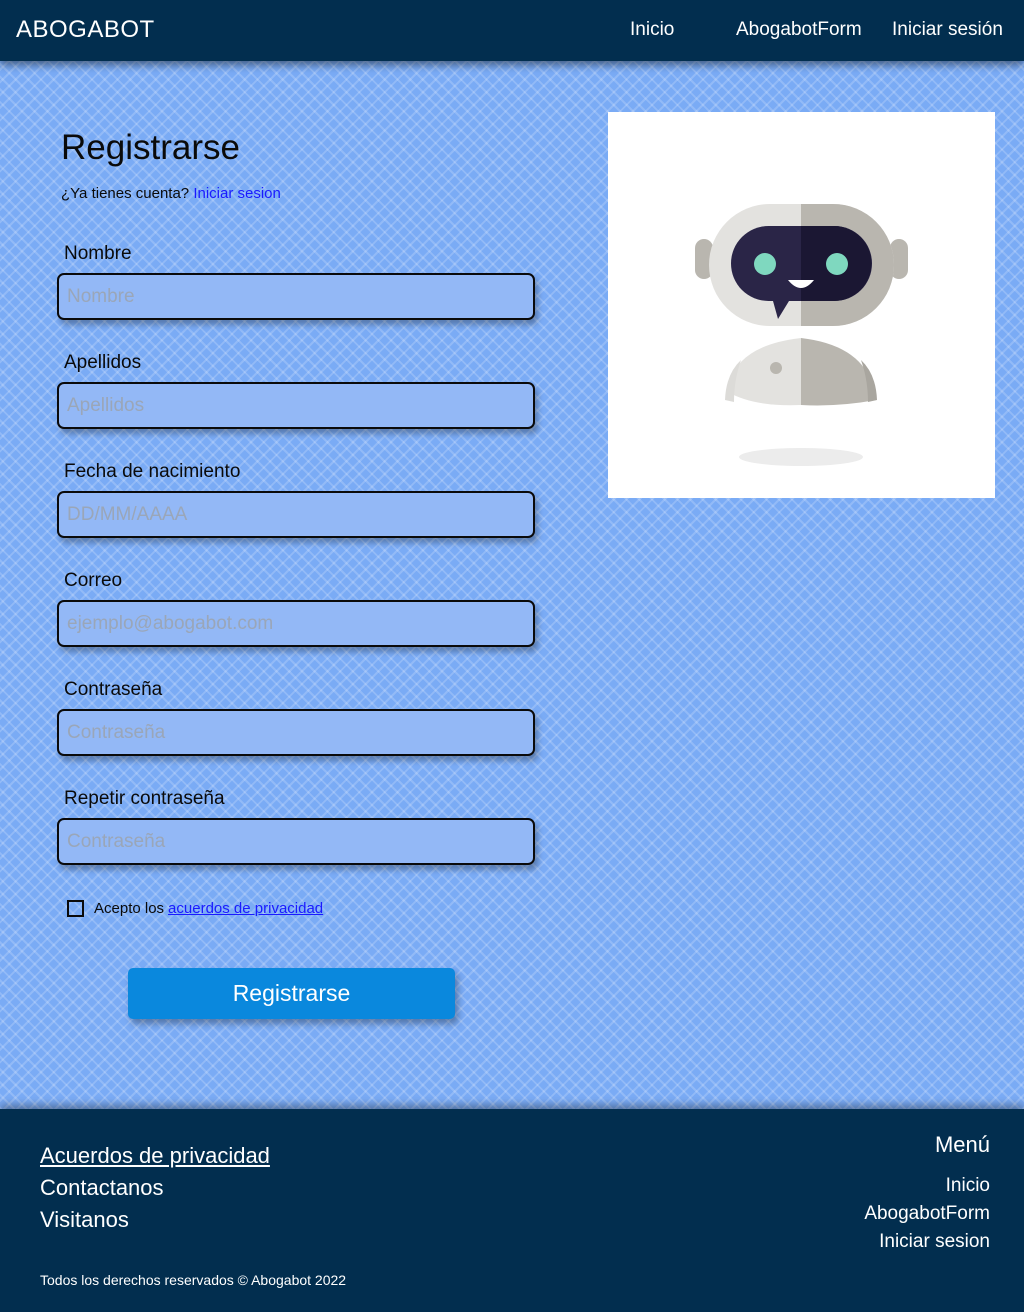  What do you see at coordinates (245, 908) in the screenshot?
I see `privacy-agreement-link: acuerdos de privacidad` at bounding box center [245, 908].